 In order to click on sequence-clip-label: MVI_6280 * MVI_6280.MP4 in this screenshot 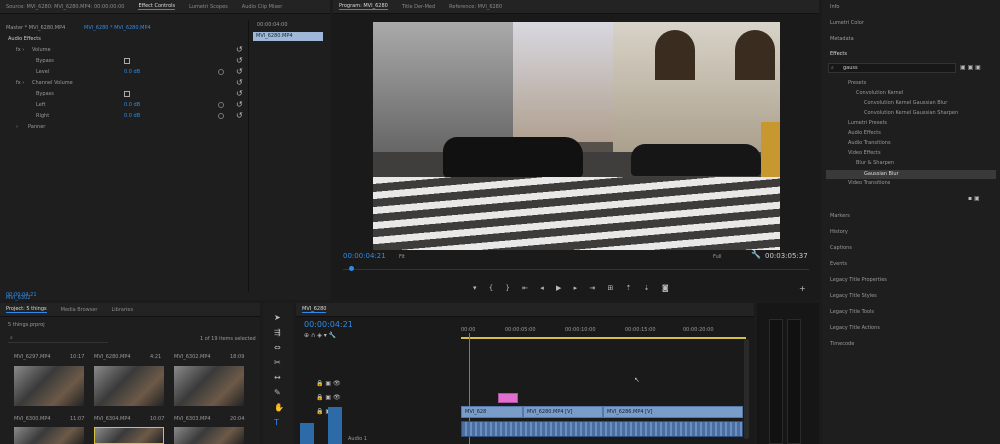, I will do `click(117, 28)`.